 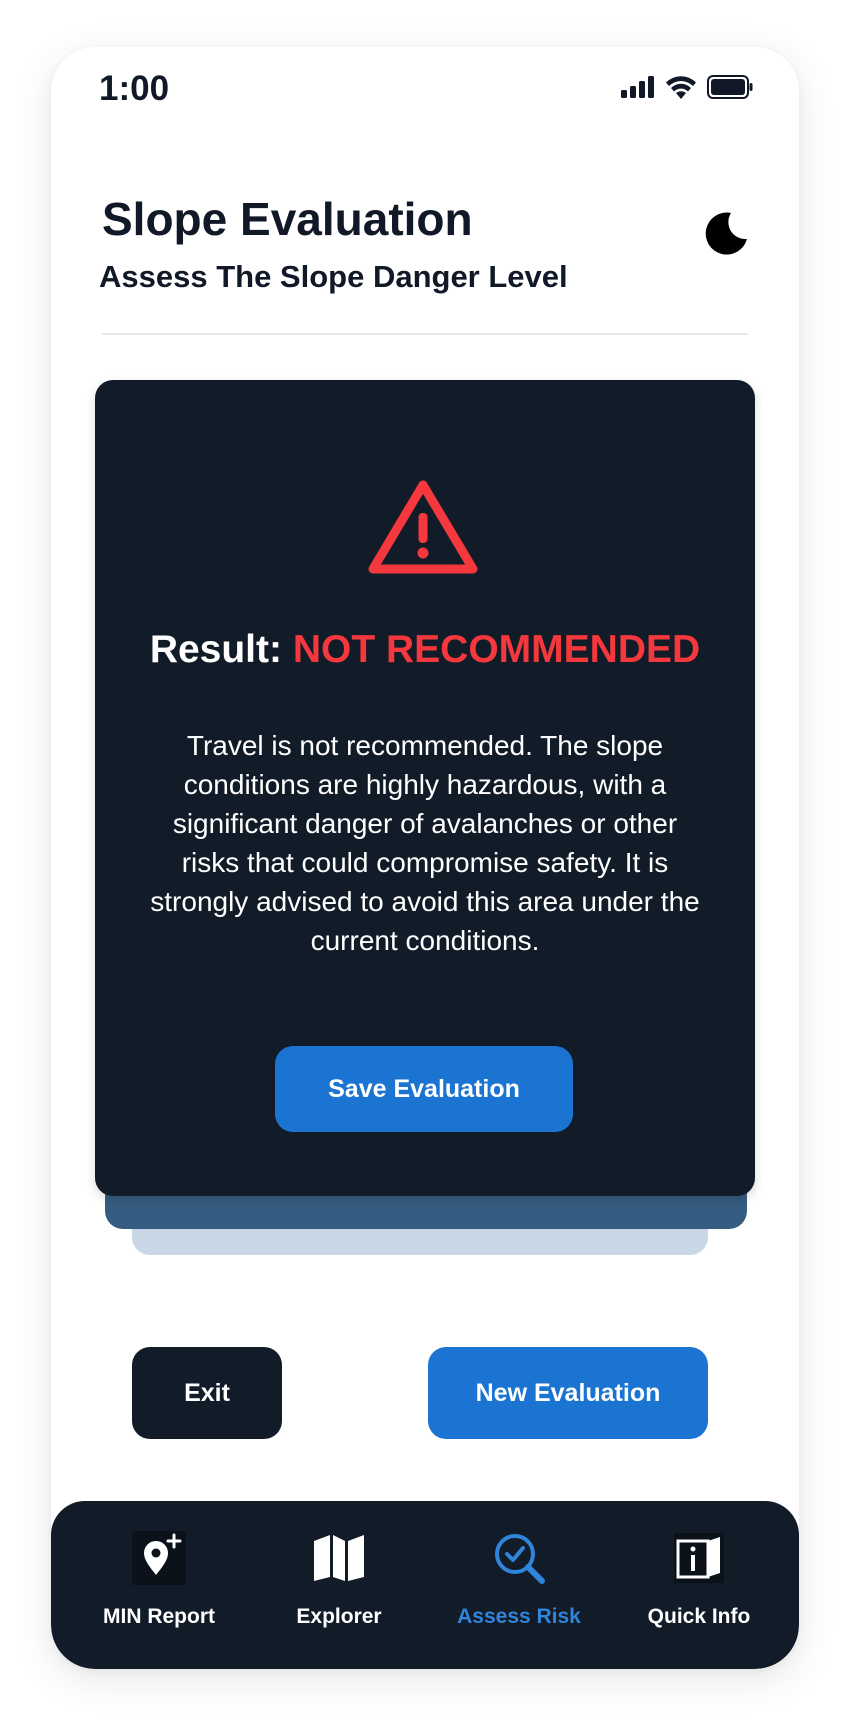 What do you see at coordinates (730, 87) in the screenshot?
I see `battery-icon` at bounding box center [730, 87].